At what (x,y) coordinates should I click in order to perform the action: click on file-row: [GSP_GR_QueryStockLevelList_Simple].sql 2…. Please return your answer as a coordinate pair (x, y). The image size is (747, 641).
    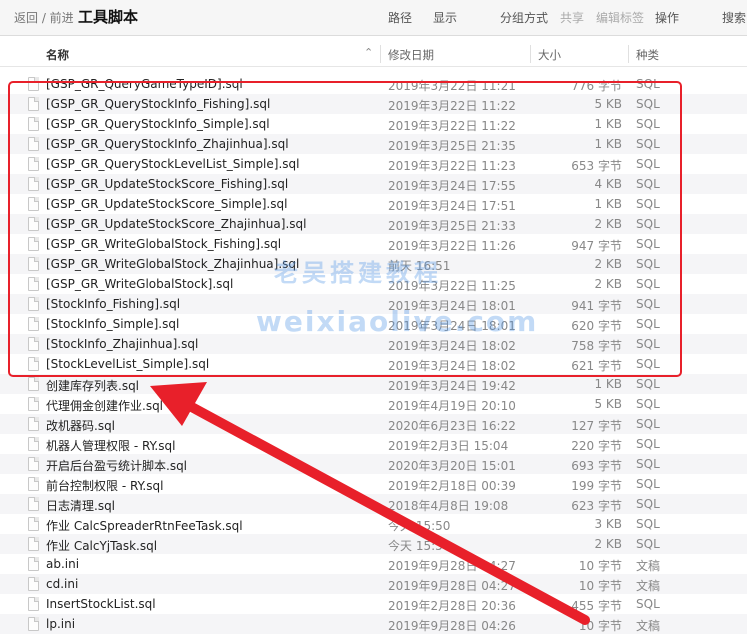
    Looking at the image, I should click on (373, 164).